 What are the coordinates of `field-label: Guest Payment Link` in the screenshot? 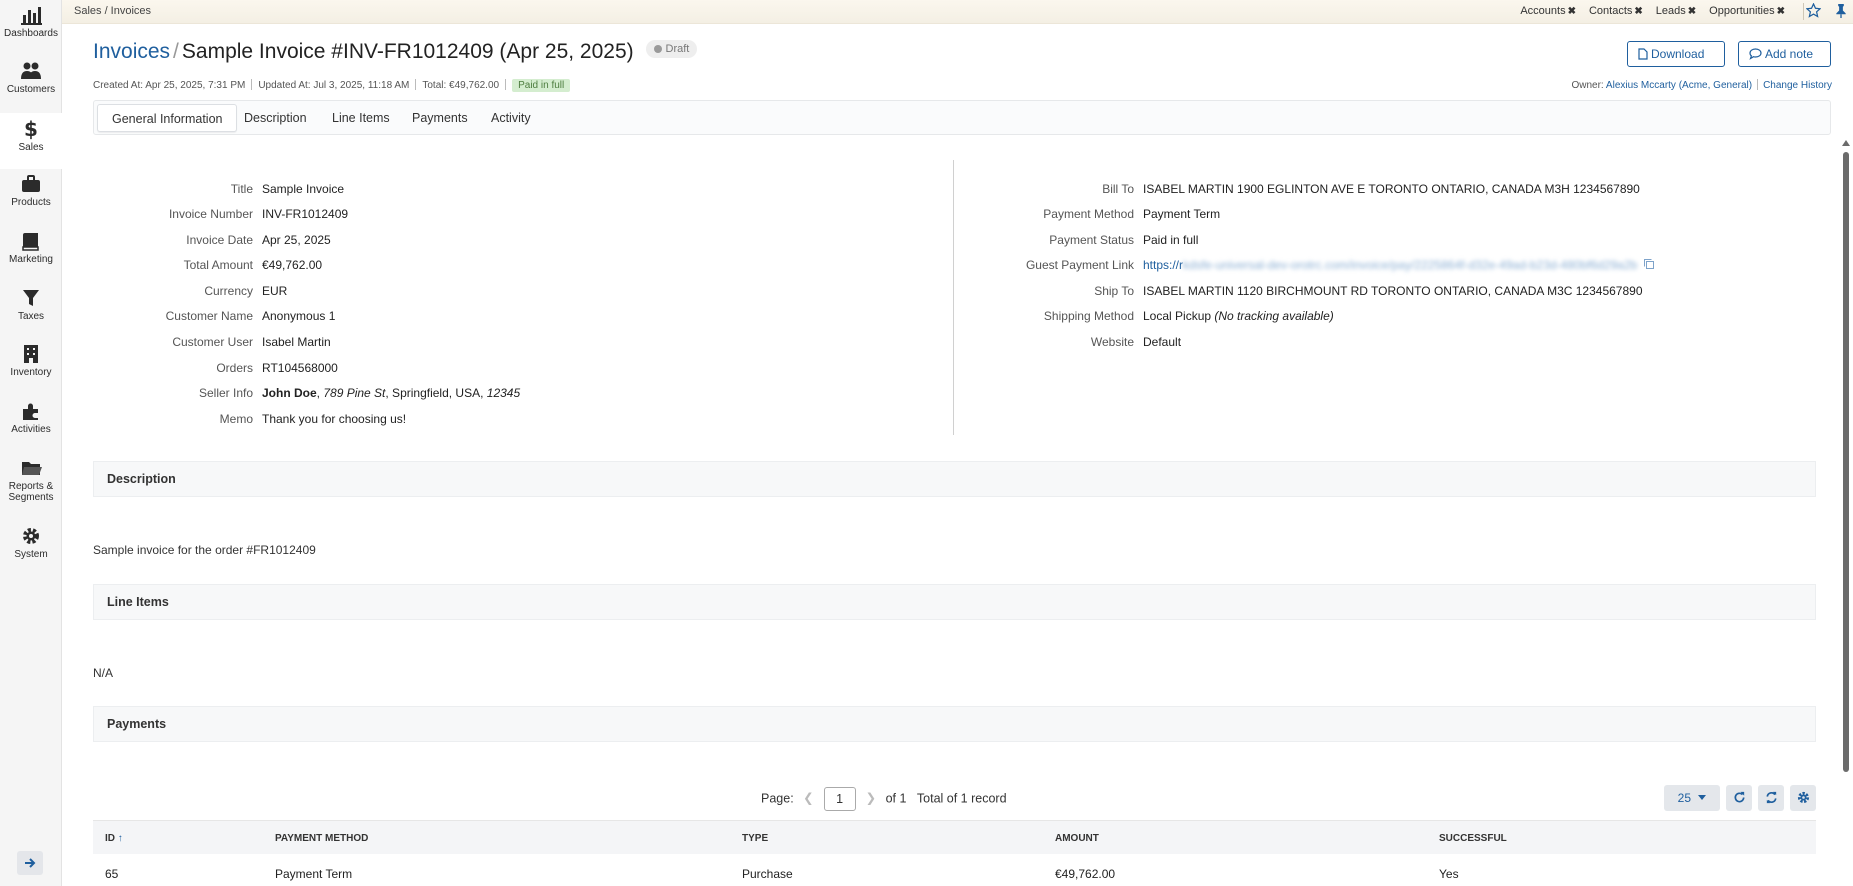 It's located at (1079, 265).